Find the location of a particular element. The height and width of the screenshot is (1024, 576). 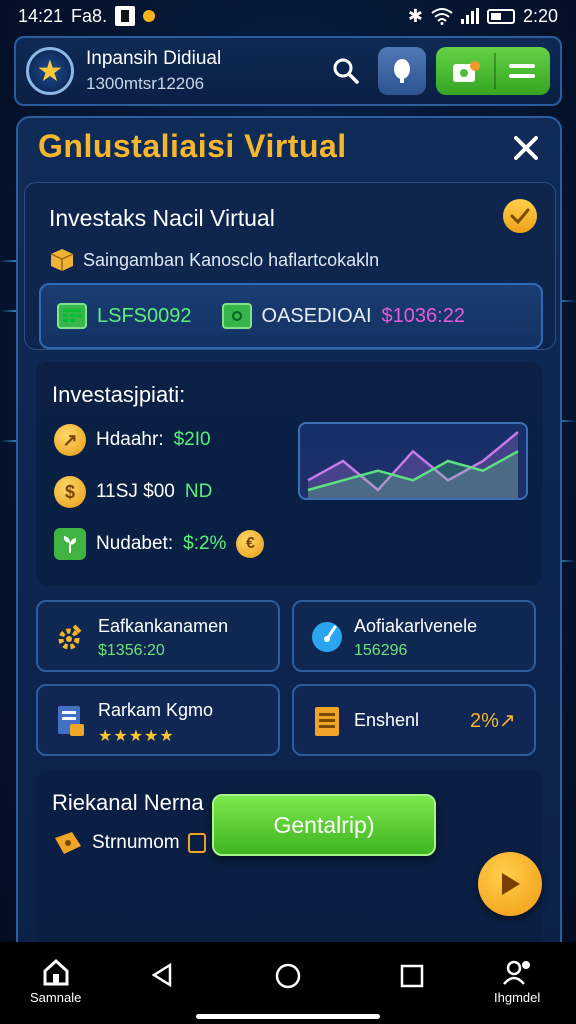

investment-row-label: Nudabet: is located at coordinates (135, 543).